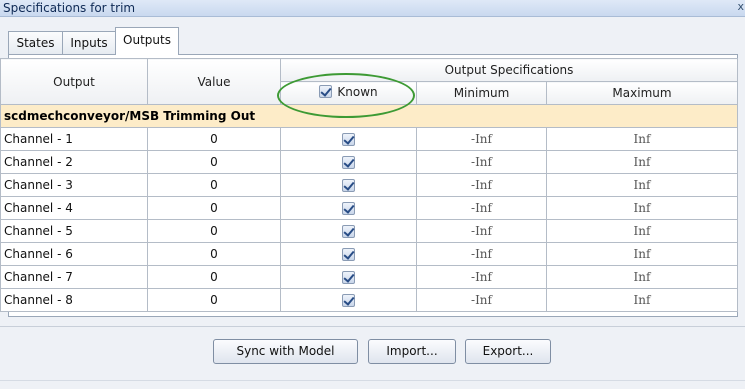 The width and height of the screenshot is (745, 389). Describe the element at coordinates (74, 185) in the screenshot. I see `output-name-cell: Channel - 3` at that location.